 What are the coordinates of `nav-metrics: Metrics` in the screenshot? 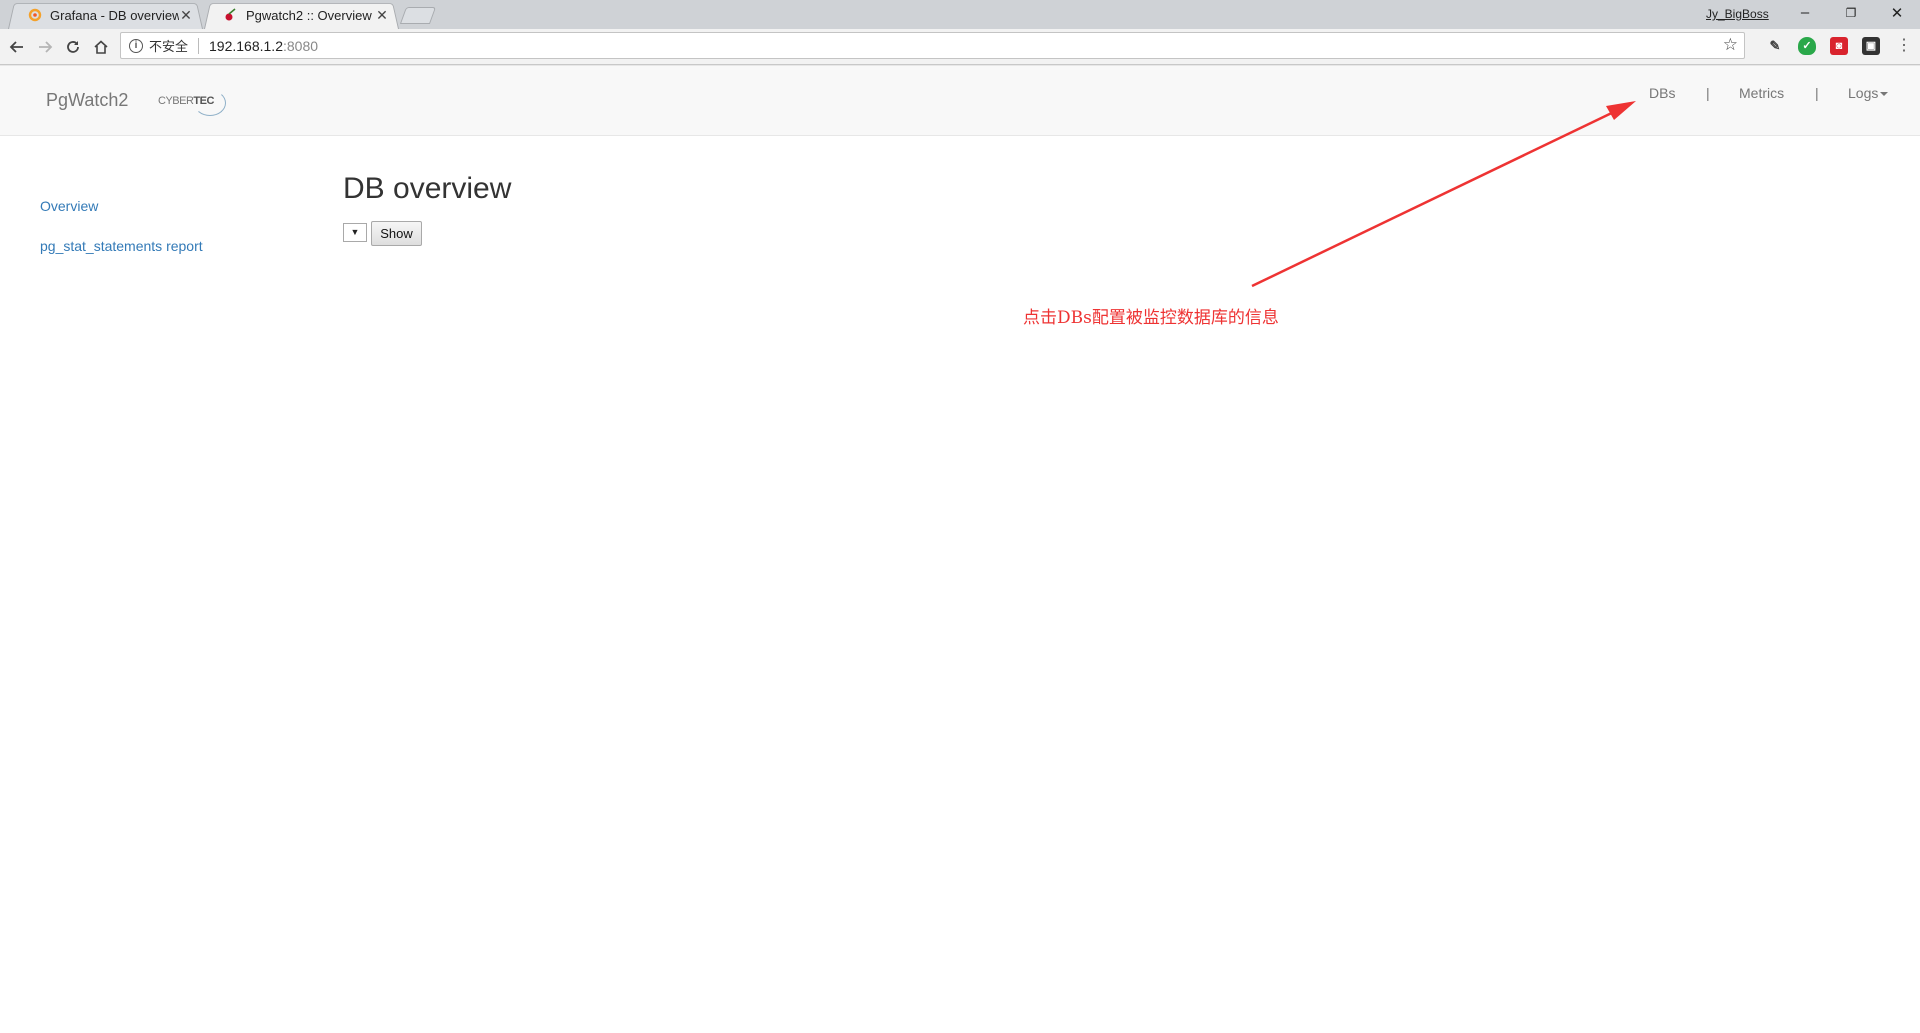 It's located at (1761, 93).